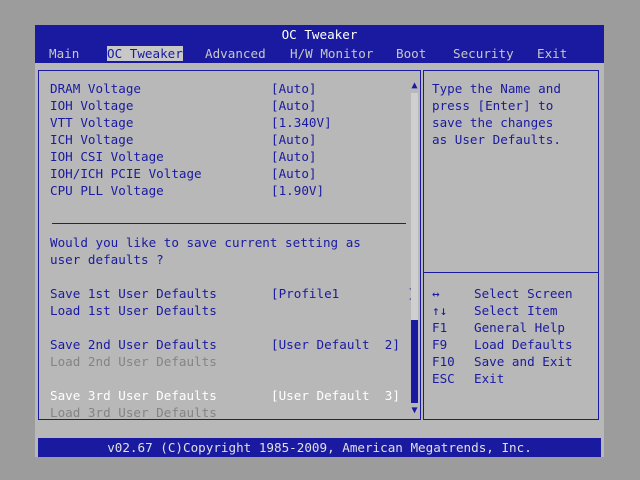 The width and height of the screenshot is (640, 480). Describe the element at coordinates (107, 259) in the screenshot. I see `save-question-line2: user defaults ?` at that location.